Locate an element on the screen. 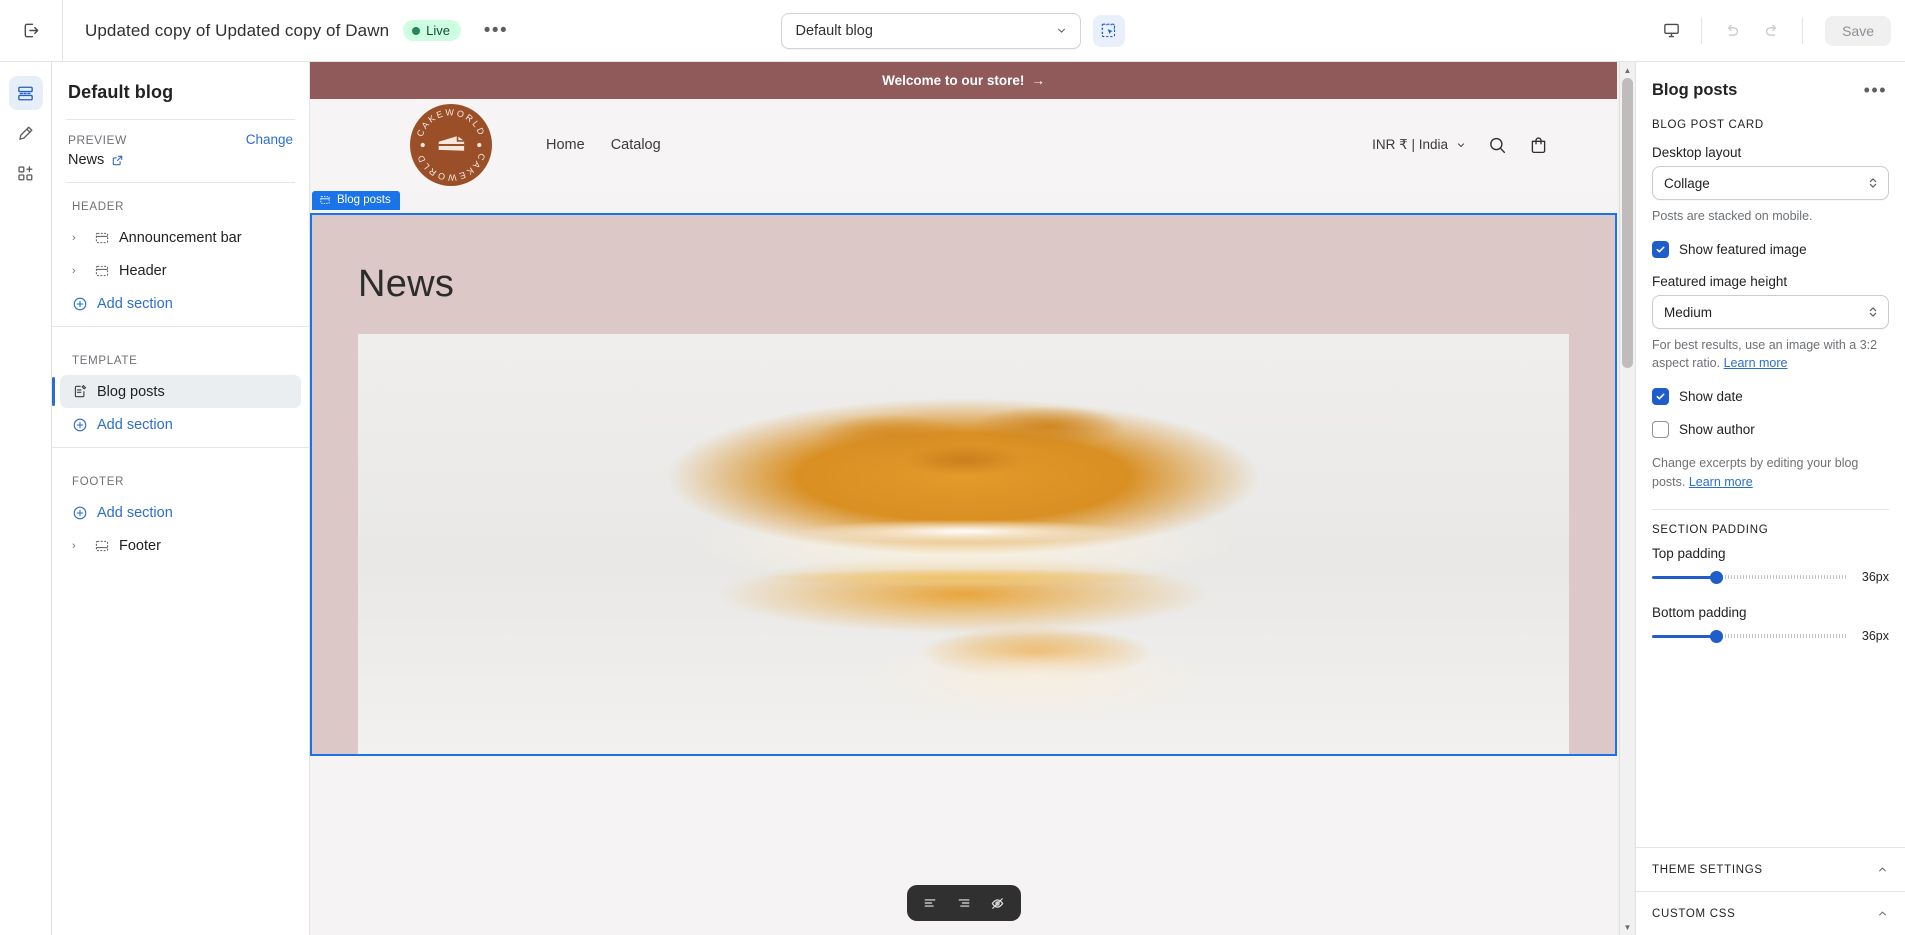 The width and height of the screenshot is (1905, 935). inspector-select-icon is located at coordinates (1108, 30).